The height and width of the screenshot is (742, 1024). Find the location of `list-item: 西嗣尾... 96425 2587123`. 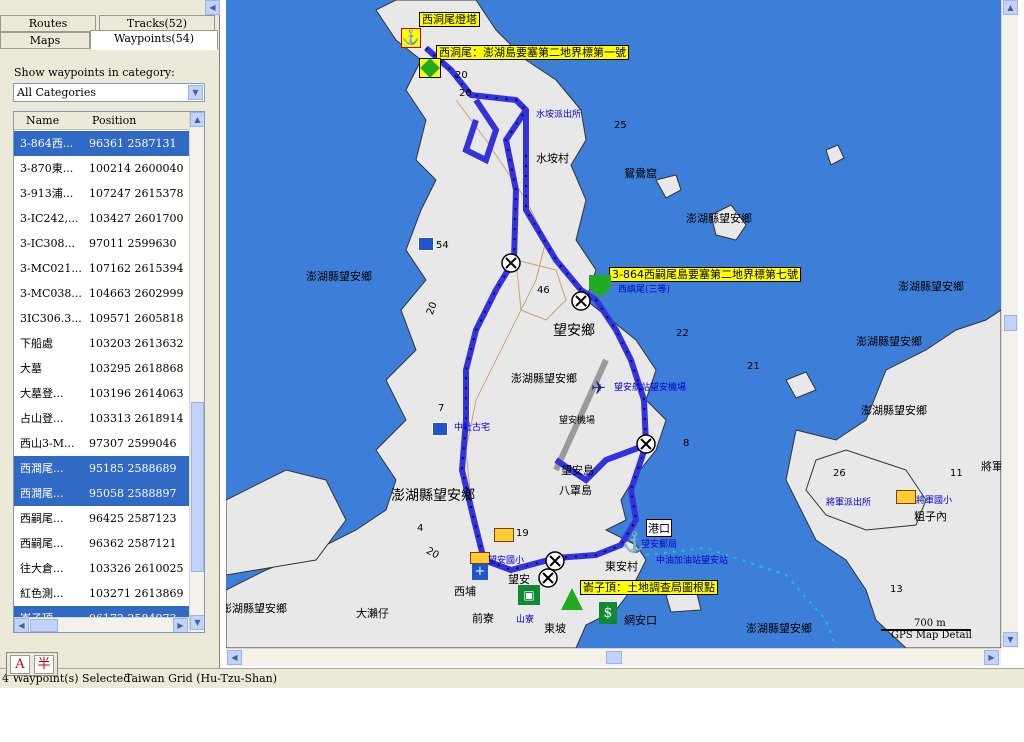

list-item: 西嗣尾... 96425 2587123 is located at coordinates (101, 518).